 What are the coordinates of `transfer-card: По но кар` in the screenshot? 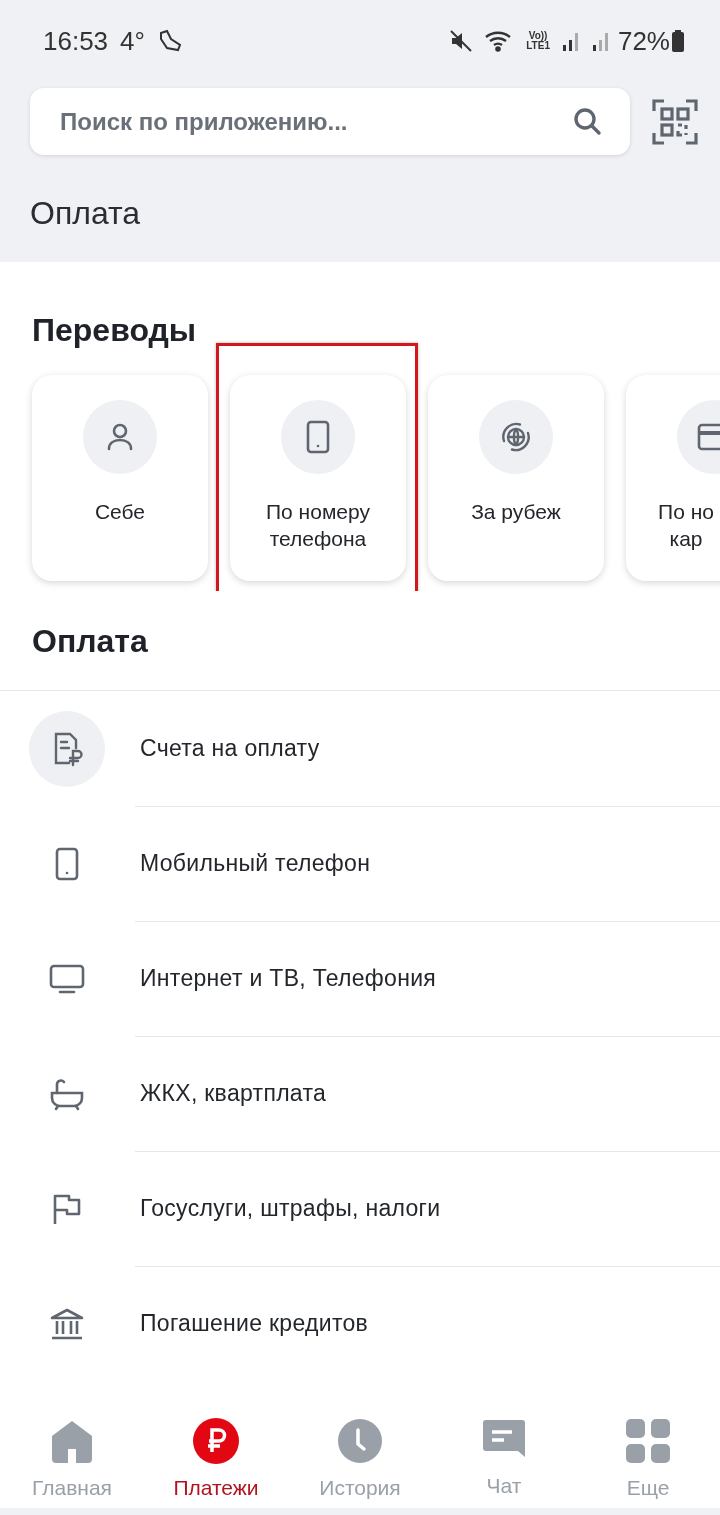 It's located at (673, 478).